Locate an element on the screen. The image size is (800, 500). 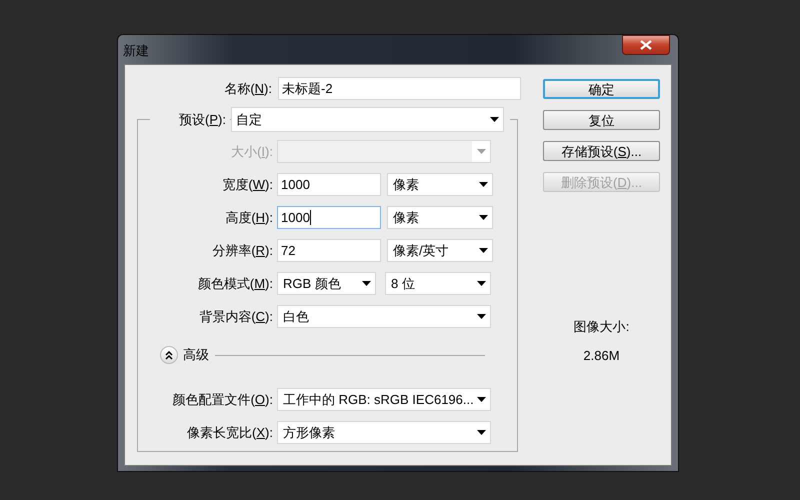
field-label: 大小(I): is located at coordinates (252, 151).